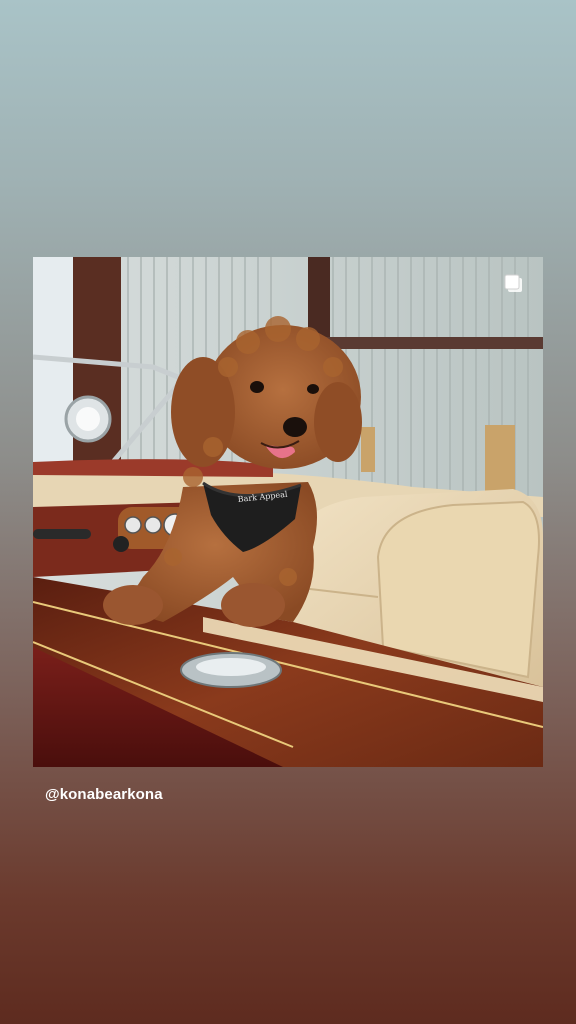 The height and width of the screenshot is (1024, 576). I want to click on carousel-stack-icon, so click(513, 283).